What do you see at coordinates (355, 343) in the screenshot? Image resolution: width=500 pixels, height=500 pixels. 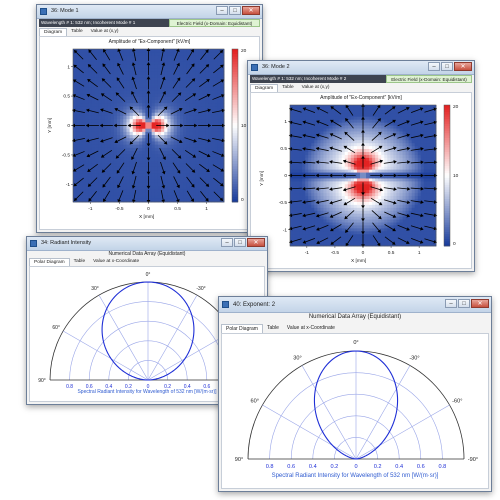 I see `polar-angle-label: 0°` at bounding box center [355, 343].